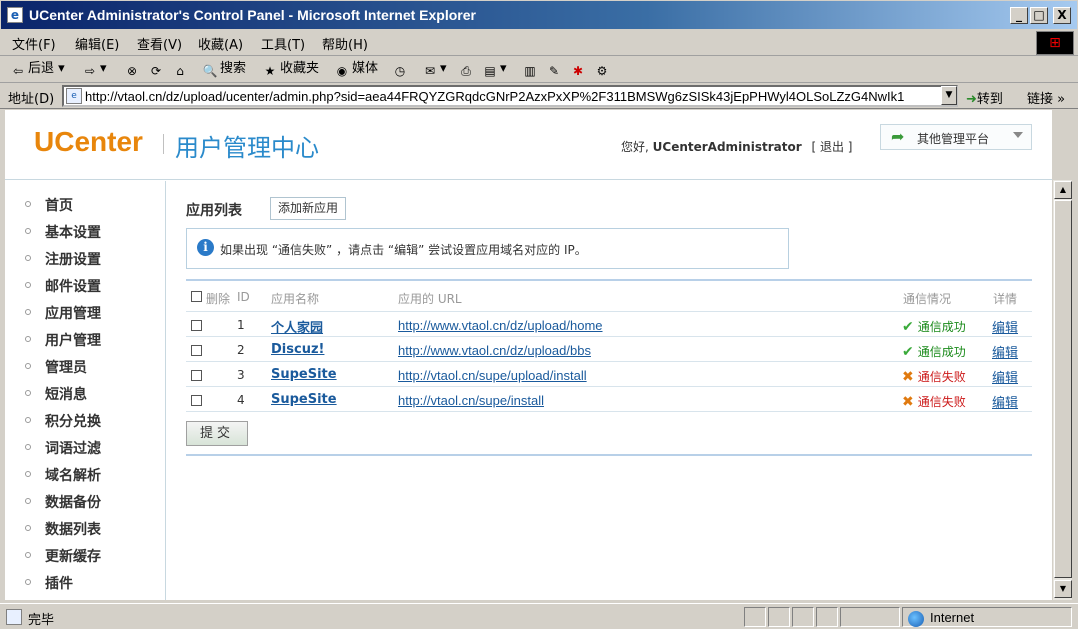  I want to click on select-all-checkbox, so click(196, 296).